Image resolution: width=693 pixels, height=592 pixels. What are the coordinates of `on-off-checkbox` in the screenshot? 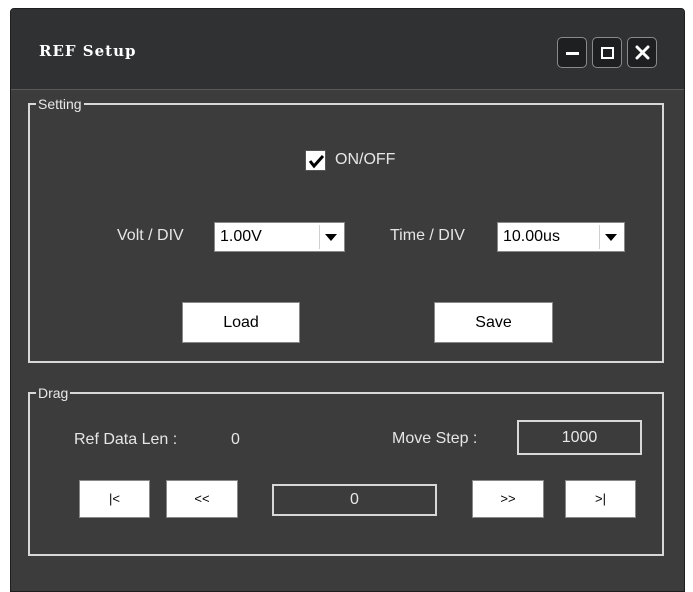 It's located at (315, 160).